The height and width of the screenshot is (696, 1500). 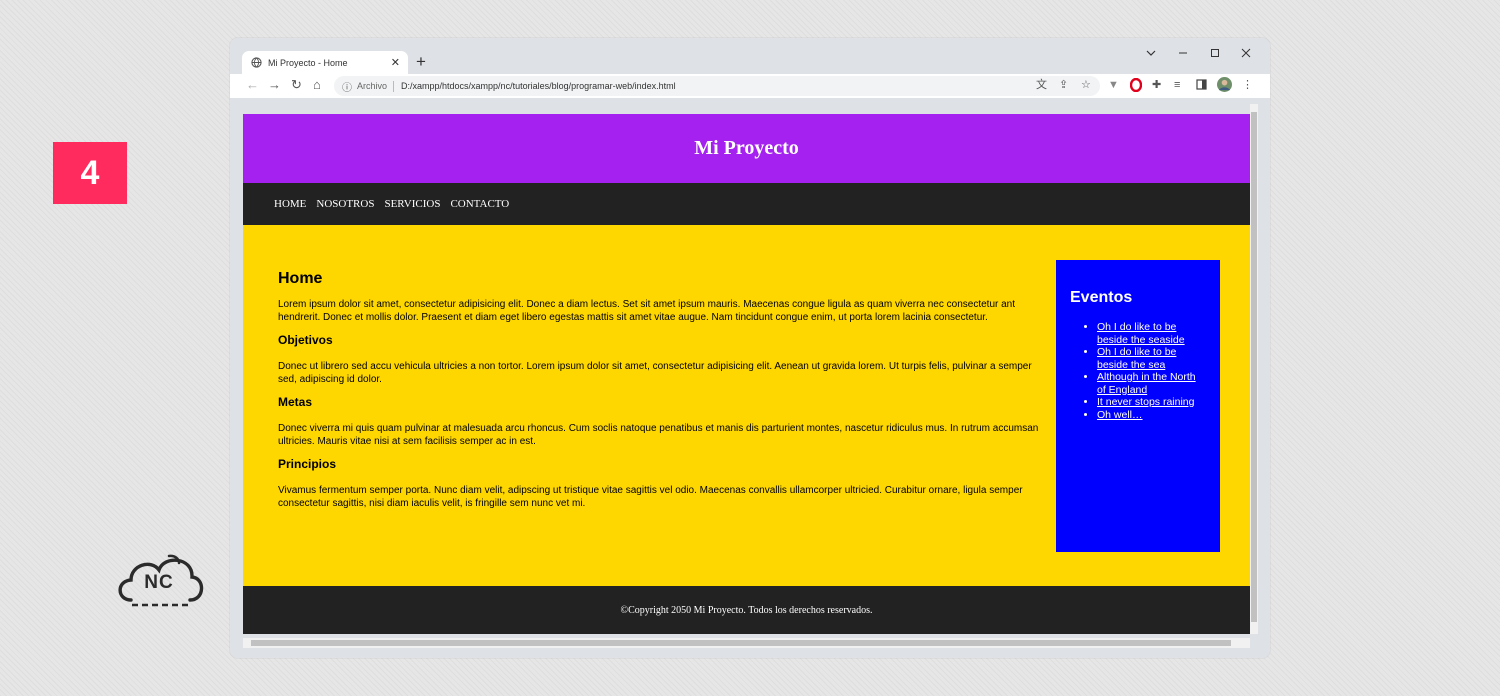 I want to click on site-title: Mi Proyecto, so click(x=746, y=148).